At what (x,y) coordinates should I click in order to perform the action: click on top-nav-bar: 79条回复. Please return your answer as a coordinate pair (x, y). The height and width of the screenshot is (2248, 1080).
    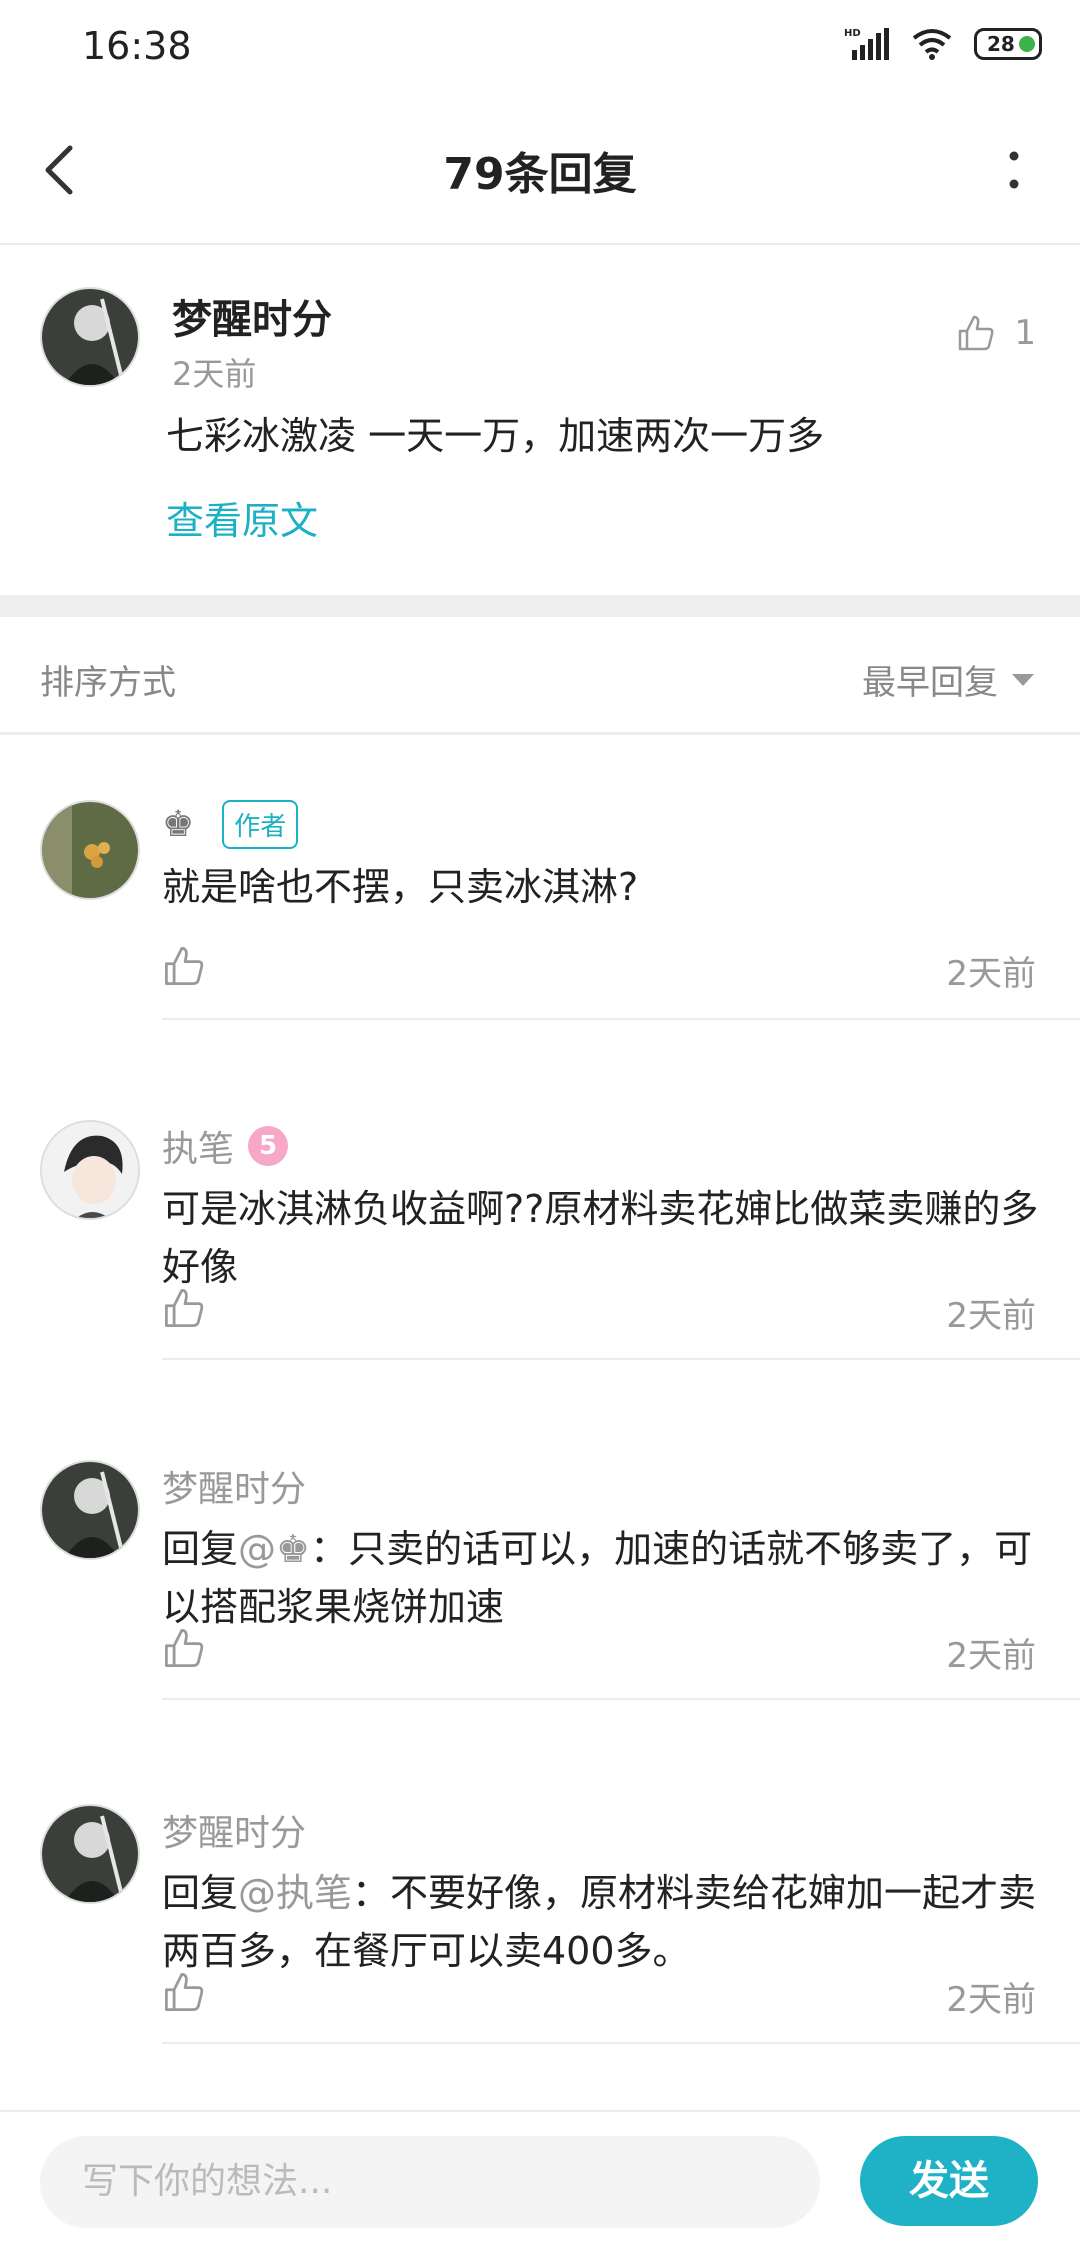
    Looking at the image, I should click on (540, 172).